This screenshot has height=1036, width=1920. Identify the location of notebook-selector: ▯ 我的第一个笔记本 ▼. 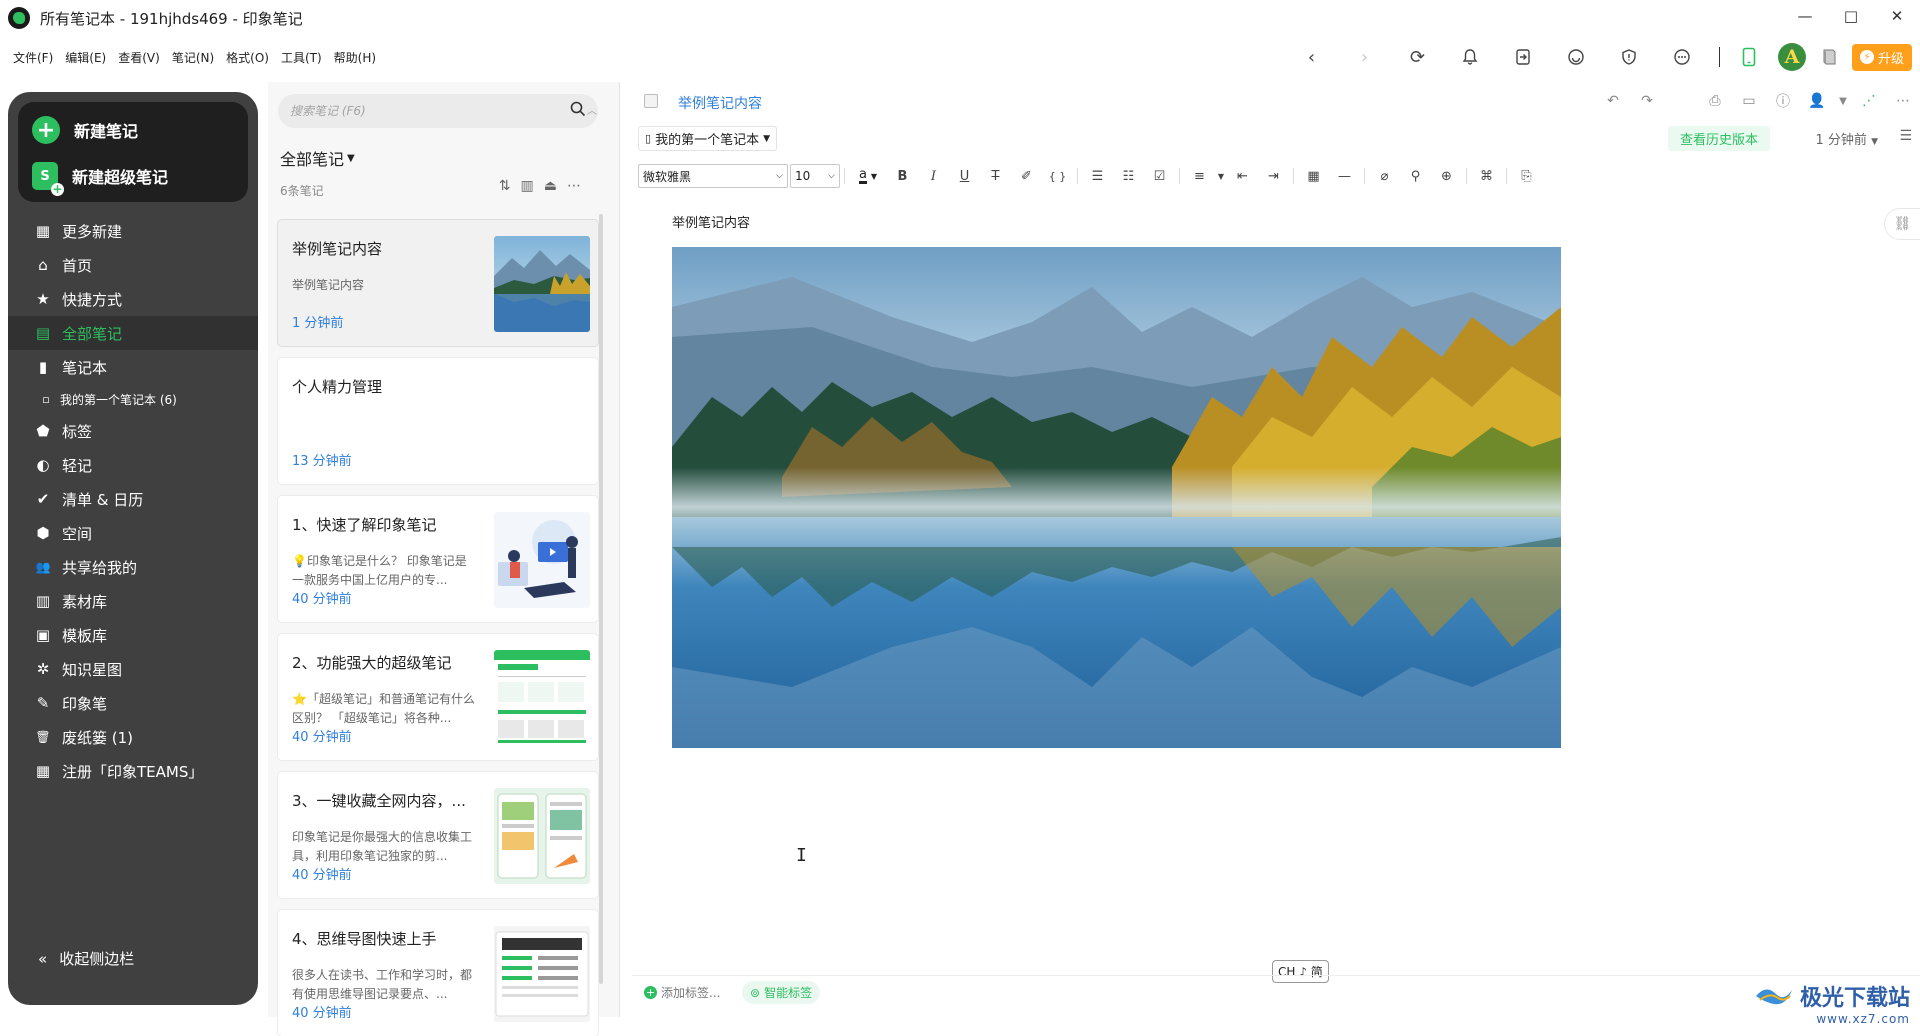
(707, 138).